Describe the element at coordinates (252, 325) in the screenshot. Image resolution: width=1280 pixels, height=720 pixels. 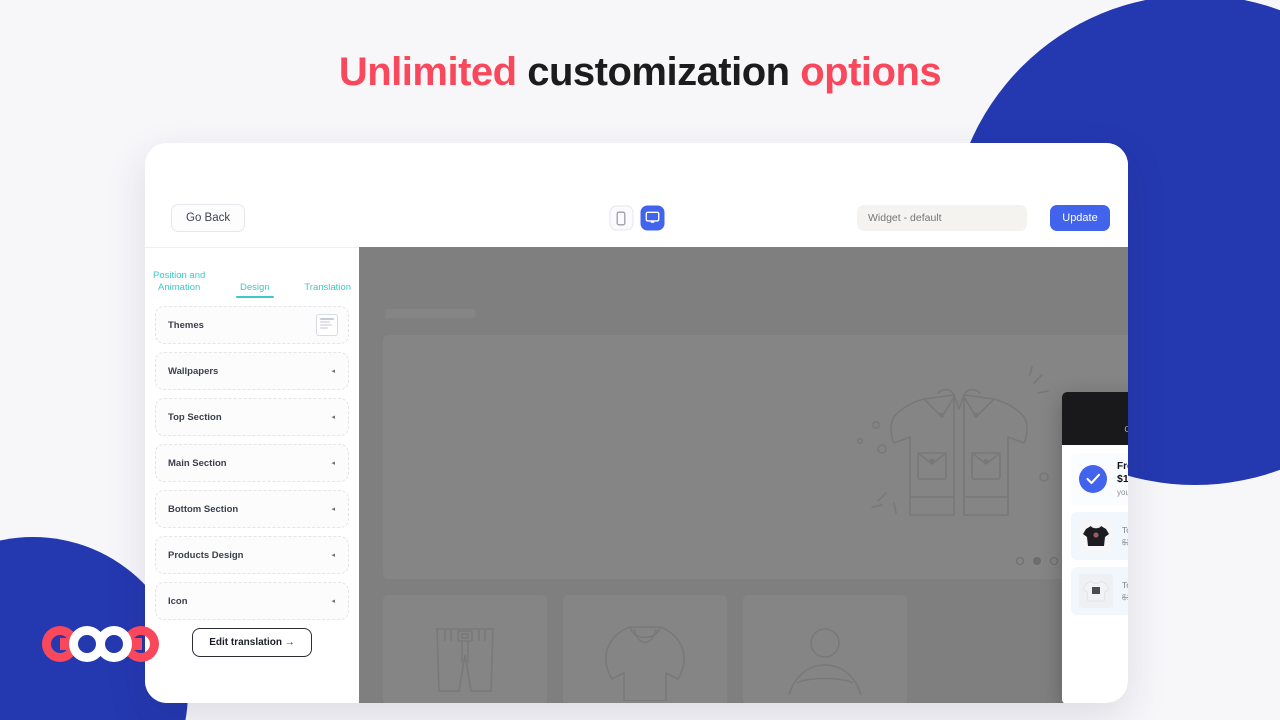
I see `sidebar-item-themes: Themes` at that location.